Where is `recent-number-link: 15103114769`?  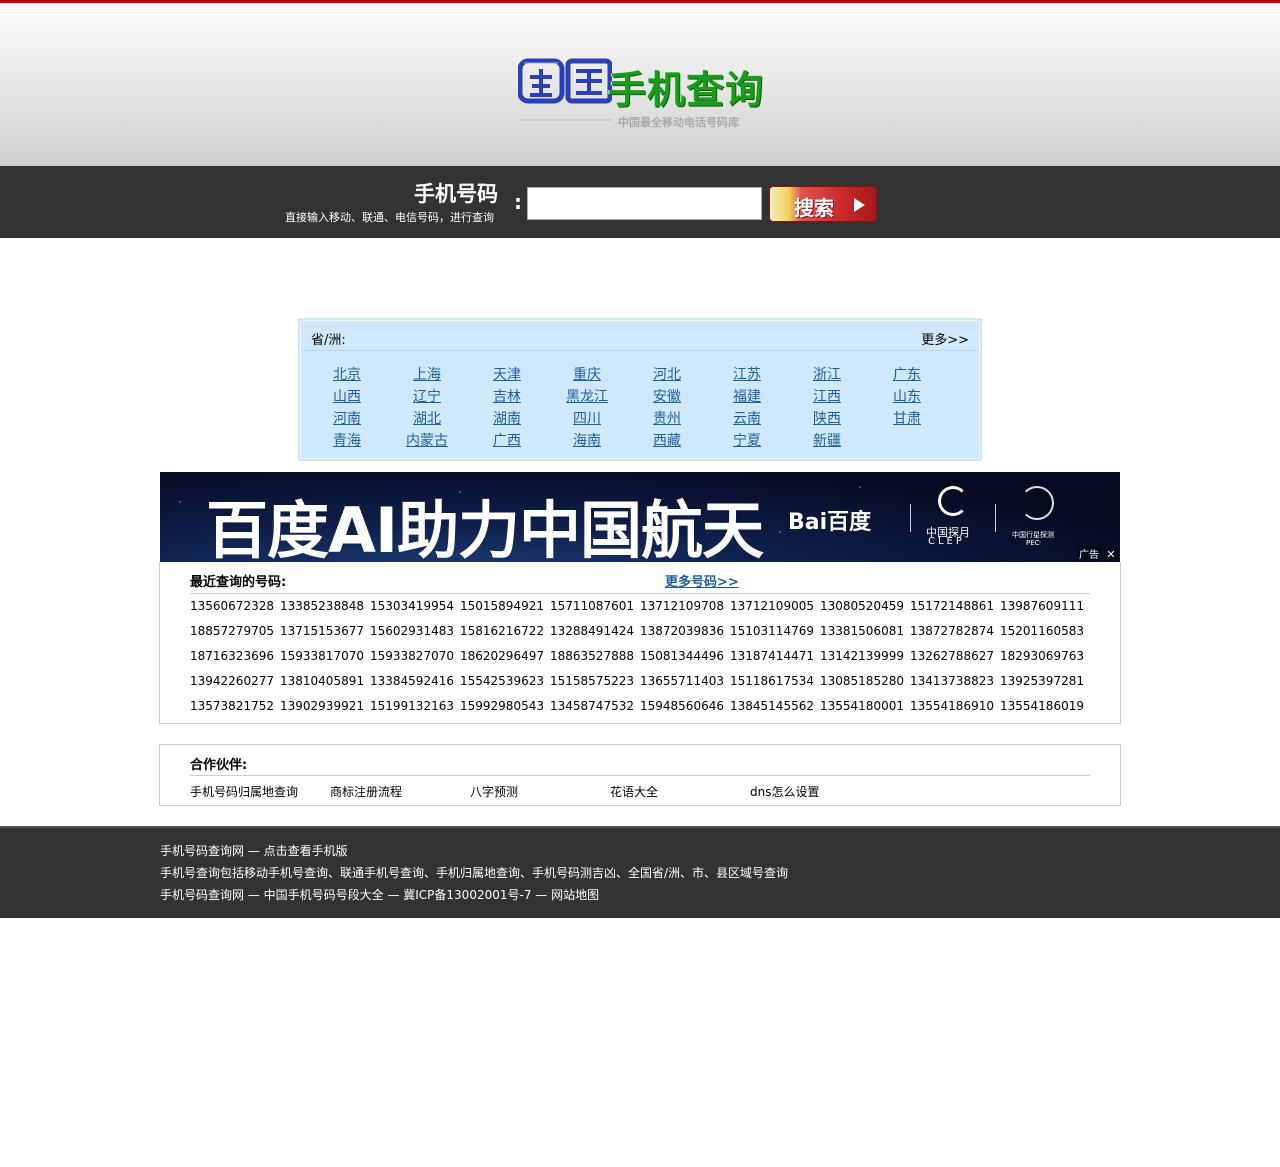
recent-number-link: 15103114769 is located at coordinates (772, 631).